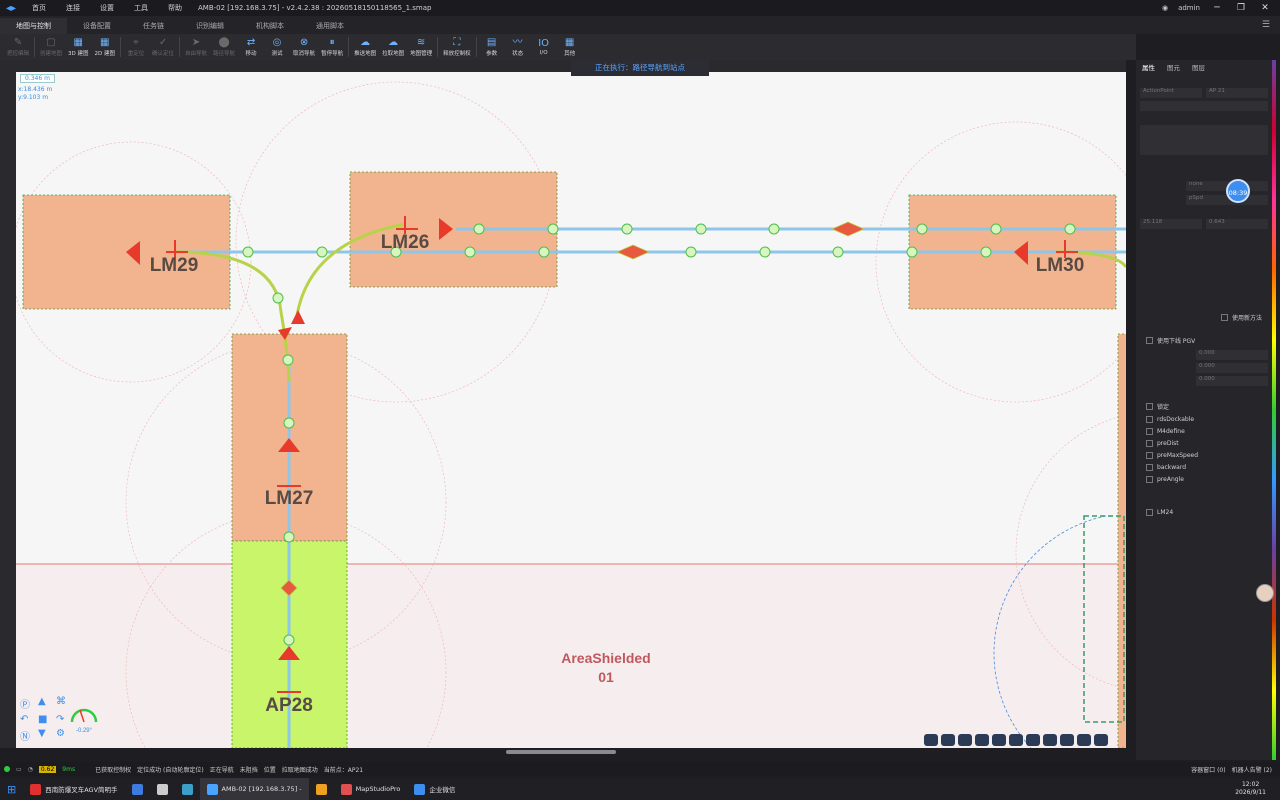 The height and width of the screenshot is (800, 1280). Describe the element at coordinates (421, 47) in the screenshot. I see `toolbar-button-18: ≋ 地图管理` at that location.